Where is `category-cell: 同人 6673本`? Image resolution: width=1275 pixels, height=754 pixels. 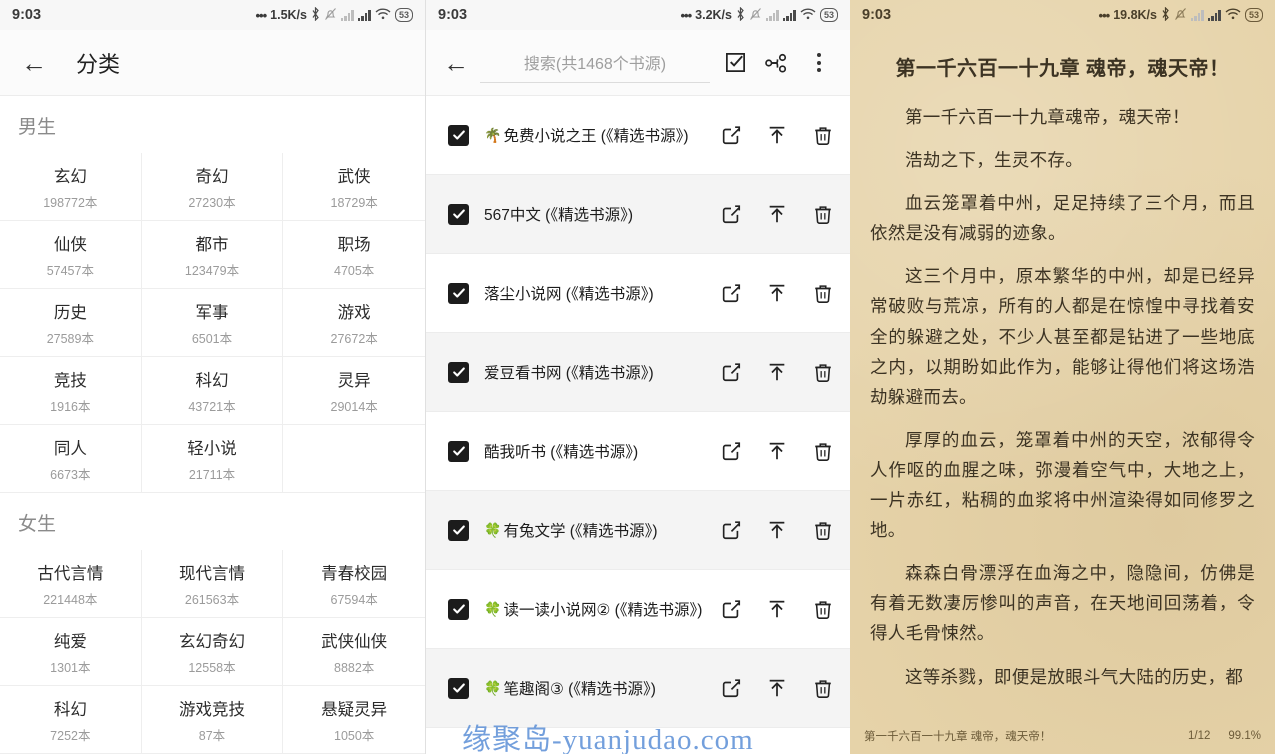
category-cell: 同人 6673本 is located at coordinates (71, 459).